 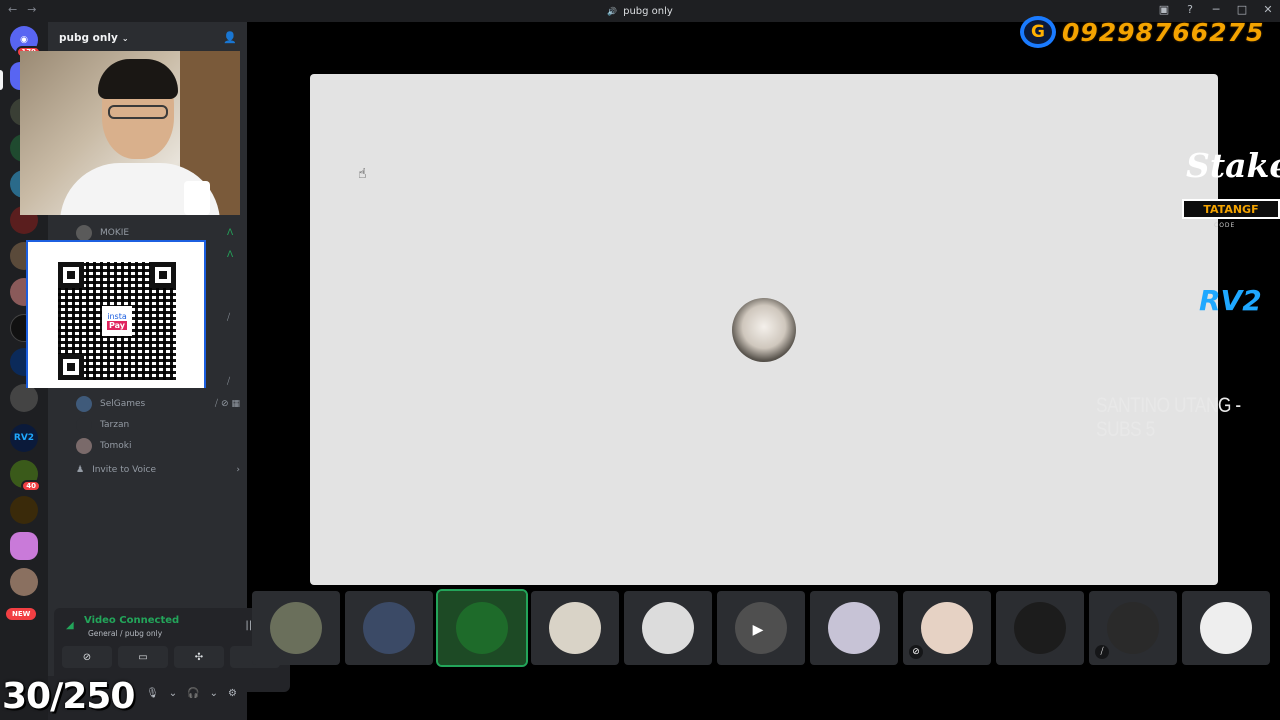 I want to click on server-header: pubg only ⌄, so click(x=147, y=38).